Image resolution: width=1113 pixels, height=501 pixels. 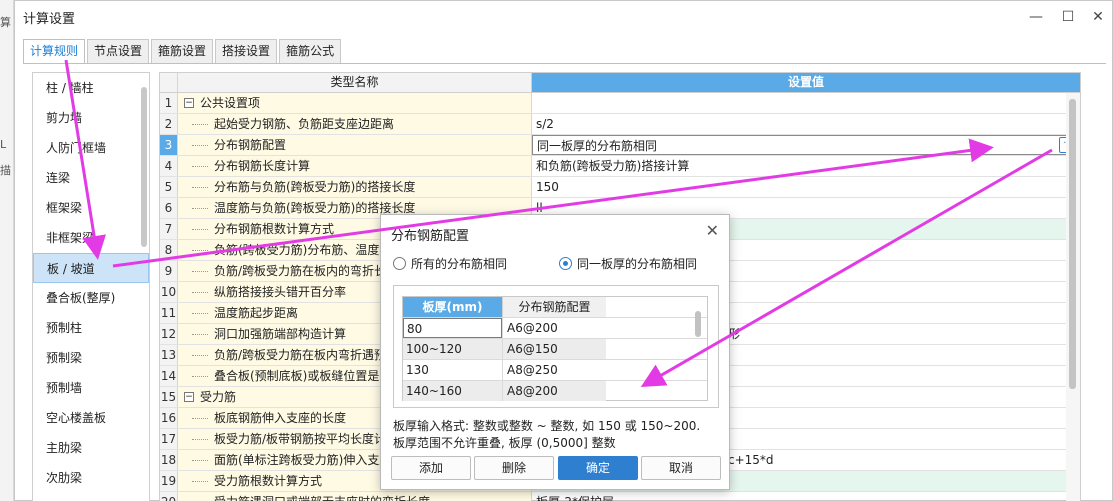 What do you see at coordinates (91, 328) in the screenshot?
I see `category-item: 预制柱` at bounding box center [91, 328].